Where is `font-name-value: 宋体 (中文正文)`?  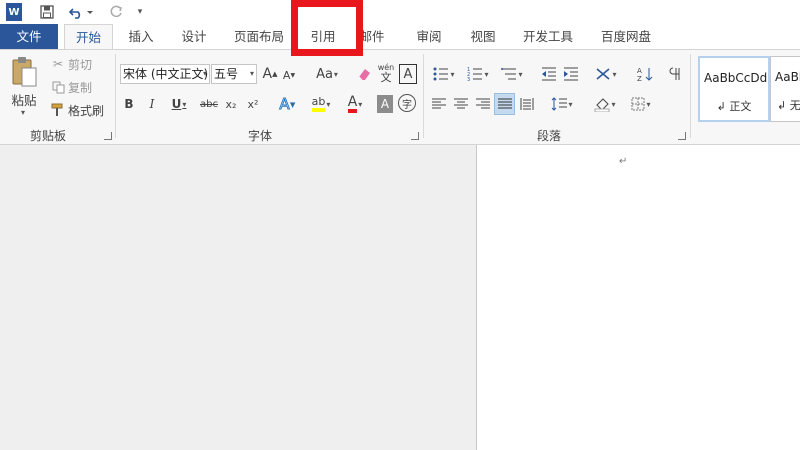 font-name-value: 宋体 (中文正文) is located at coordinates (166, 74).